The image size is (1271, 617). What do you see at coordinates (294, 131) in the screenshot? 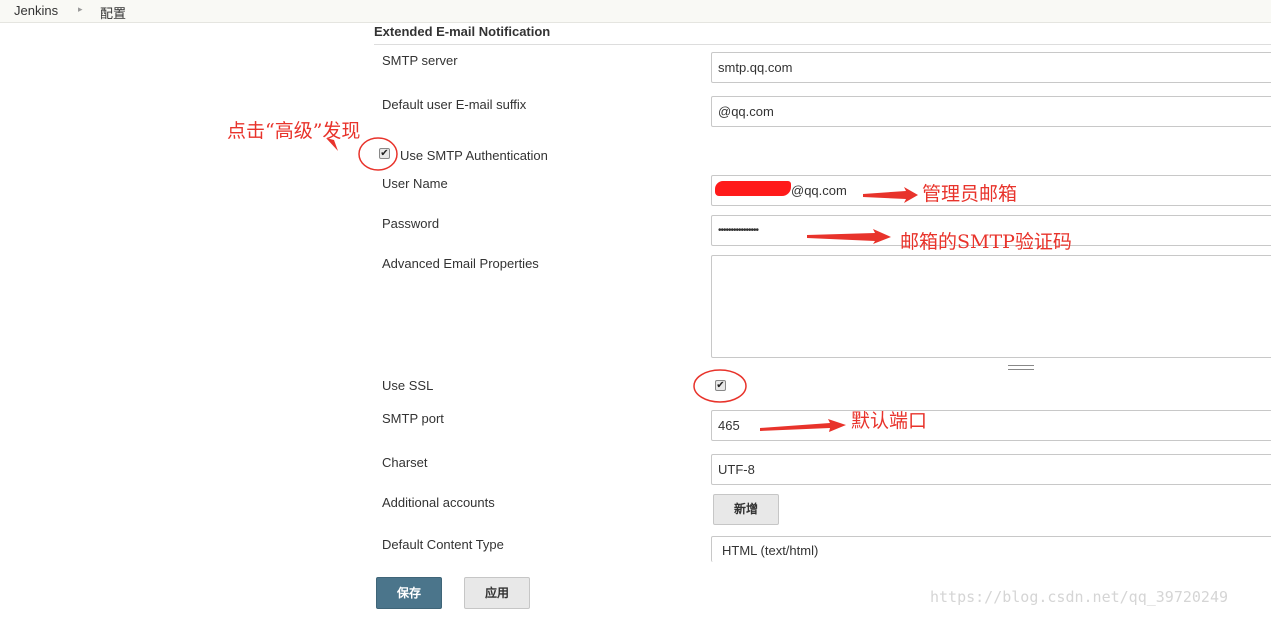
I see `annotation-advanced: 点击“高级”发现` at bounding box center [294, 131].